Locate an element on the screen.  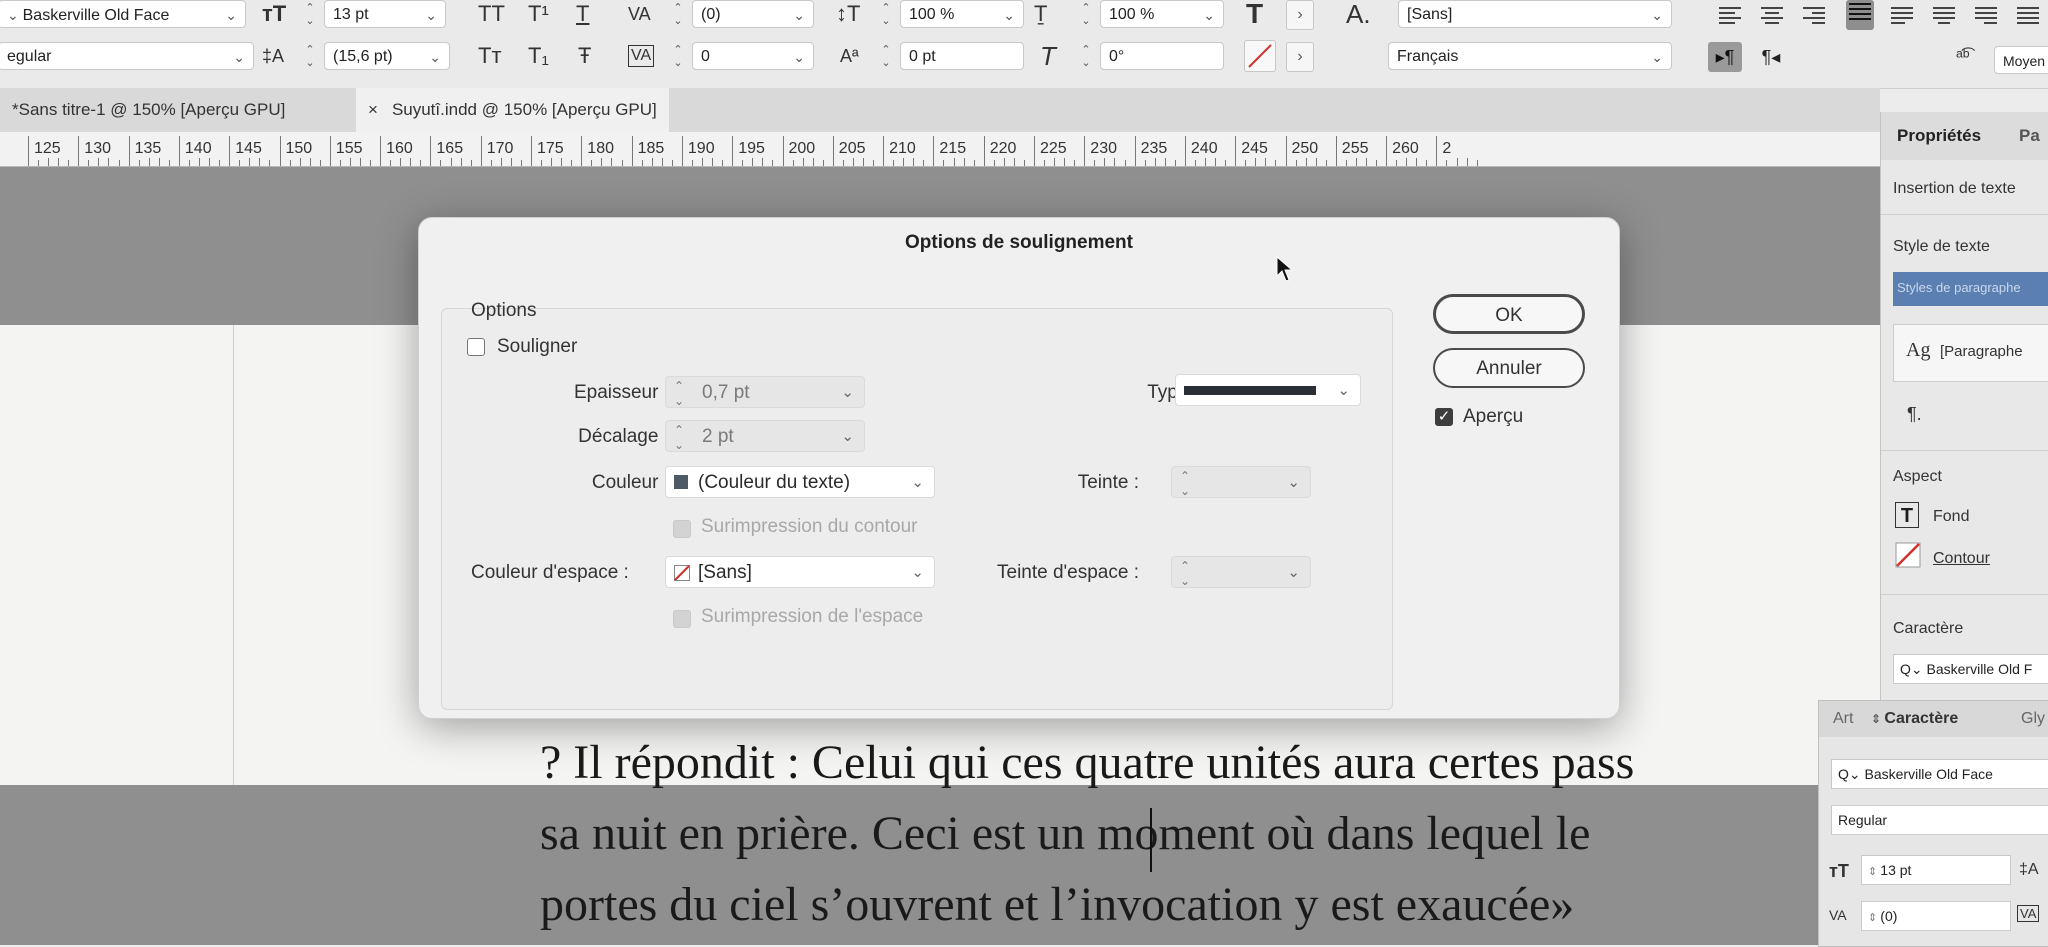
superscript-icon: T¹ is located at coordinates (538, 14).